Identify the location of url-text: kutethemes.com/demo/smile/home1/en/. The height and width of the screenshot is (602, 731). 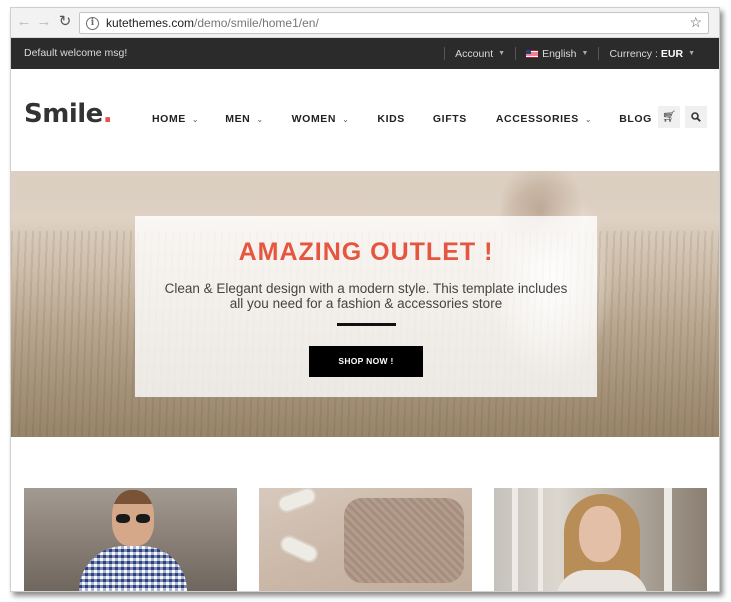
(212, 23).